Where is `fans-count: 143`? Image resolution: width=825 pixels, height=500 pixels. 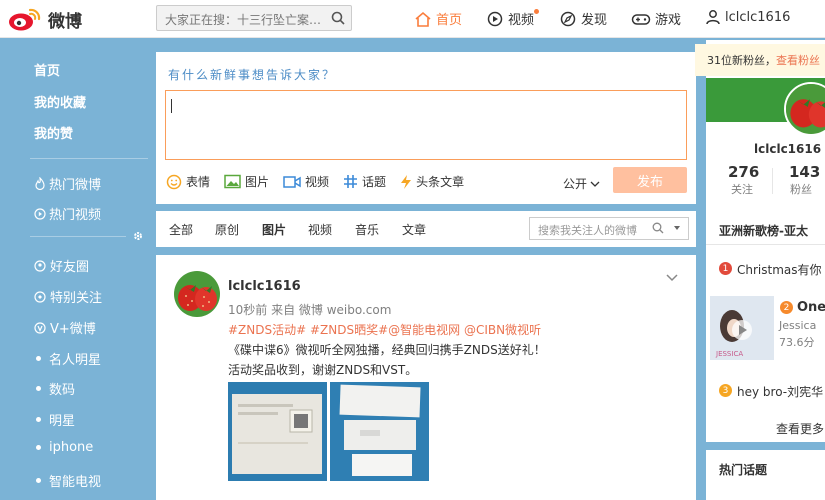 fans-count: 143 is located at coordinates (804, 172).